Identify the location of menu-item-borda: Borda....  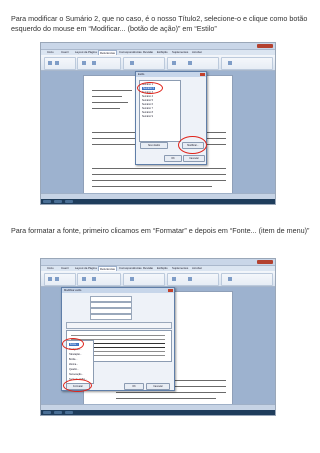
(73, 359).